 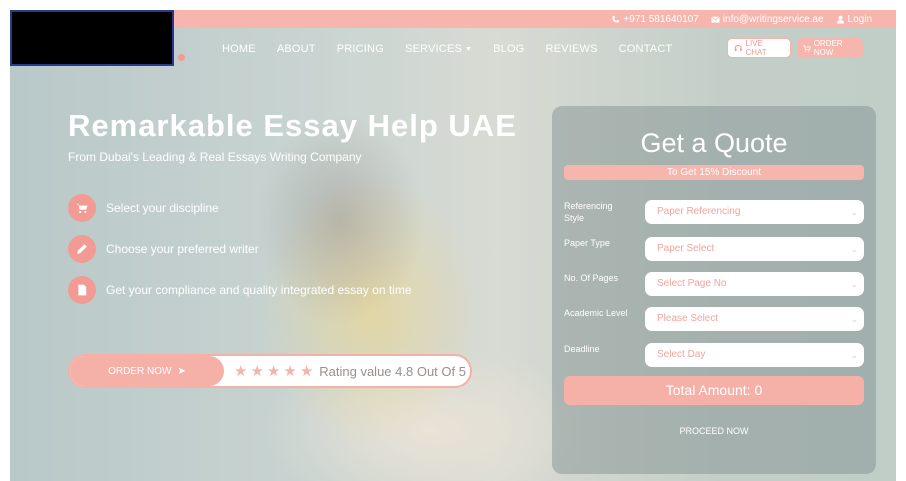 What do you see at coordinates (92, 38) in the screenshot?
I see `logo` at bounding box center [92, 38].